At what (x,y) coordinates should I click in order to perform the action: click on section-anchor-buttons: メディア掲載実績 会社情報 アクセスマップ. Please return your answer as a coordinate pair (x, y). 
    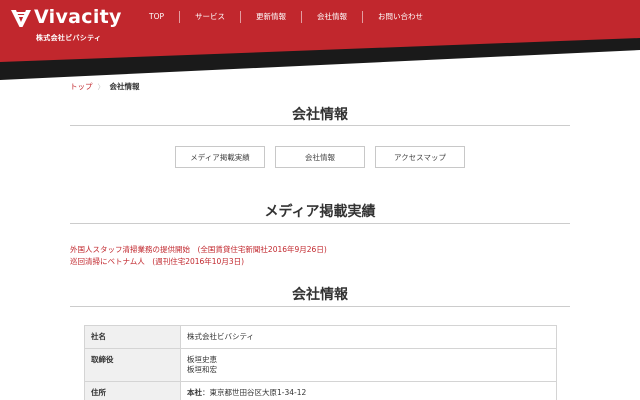
    Looking at the image, I should click on (320, 157).